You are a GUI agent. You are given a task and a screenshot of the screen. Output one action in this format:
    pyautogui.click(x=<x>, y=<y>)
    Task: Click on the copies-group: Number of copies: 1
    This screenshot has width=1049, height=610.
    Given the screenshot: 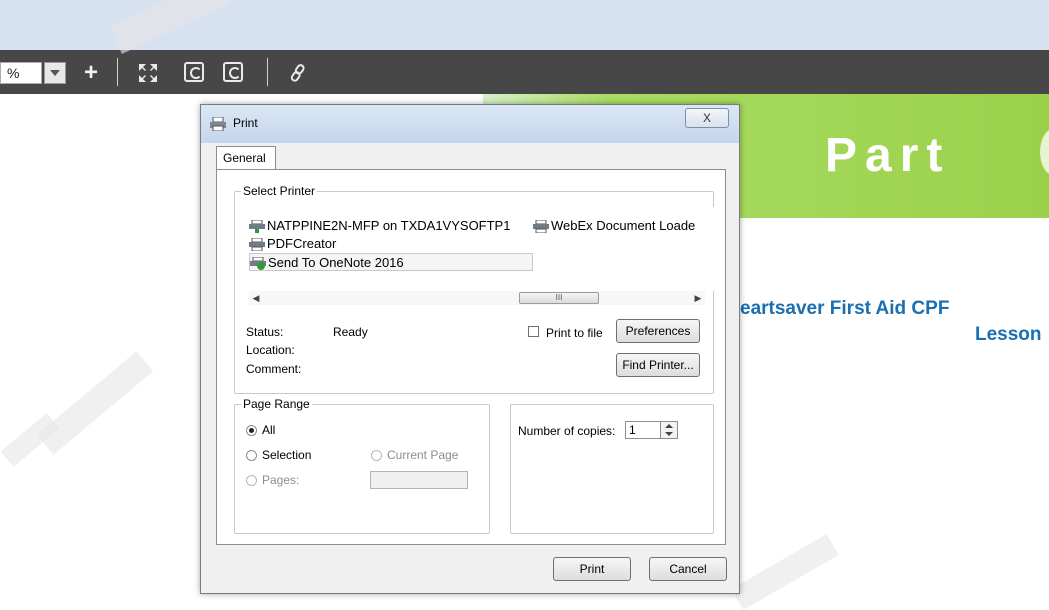 What is the action you would take?
    pyautogui.click(x=612, y=469)
    